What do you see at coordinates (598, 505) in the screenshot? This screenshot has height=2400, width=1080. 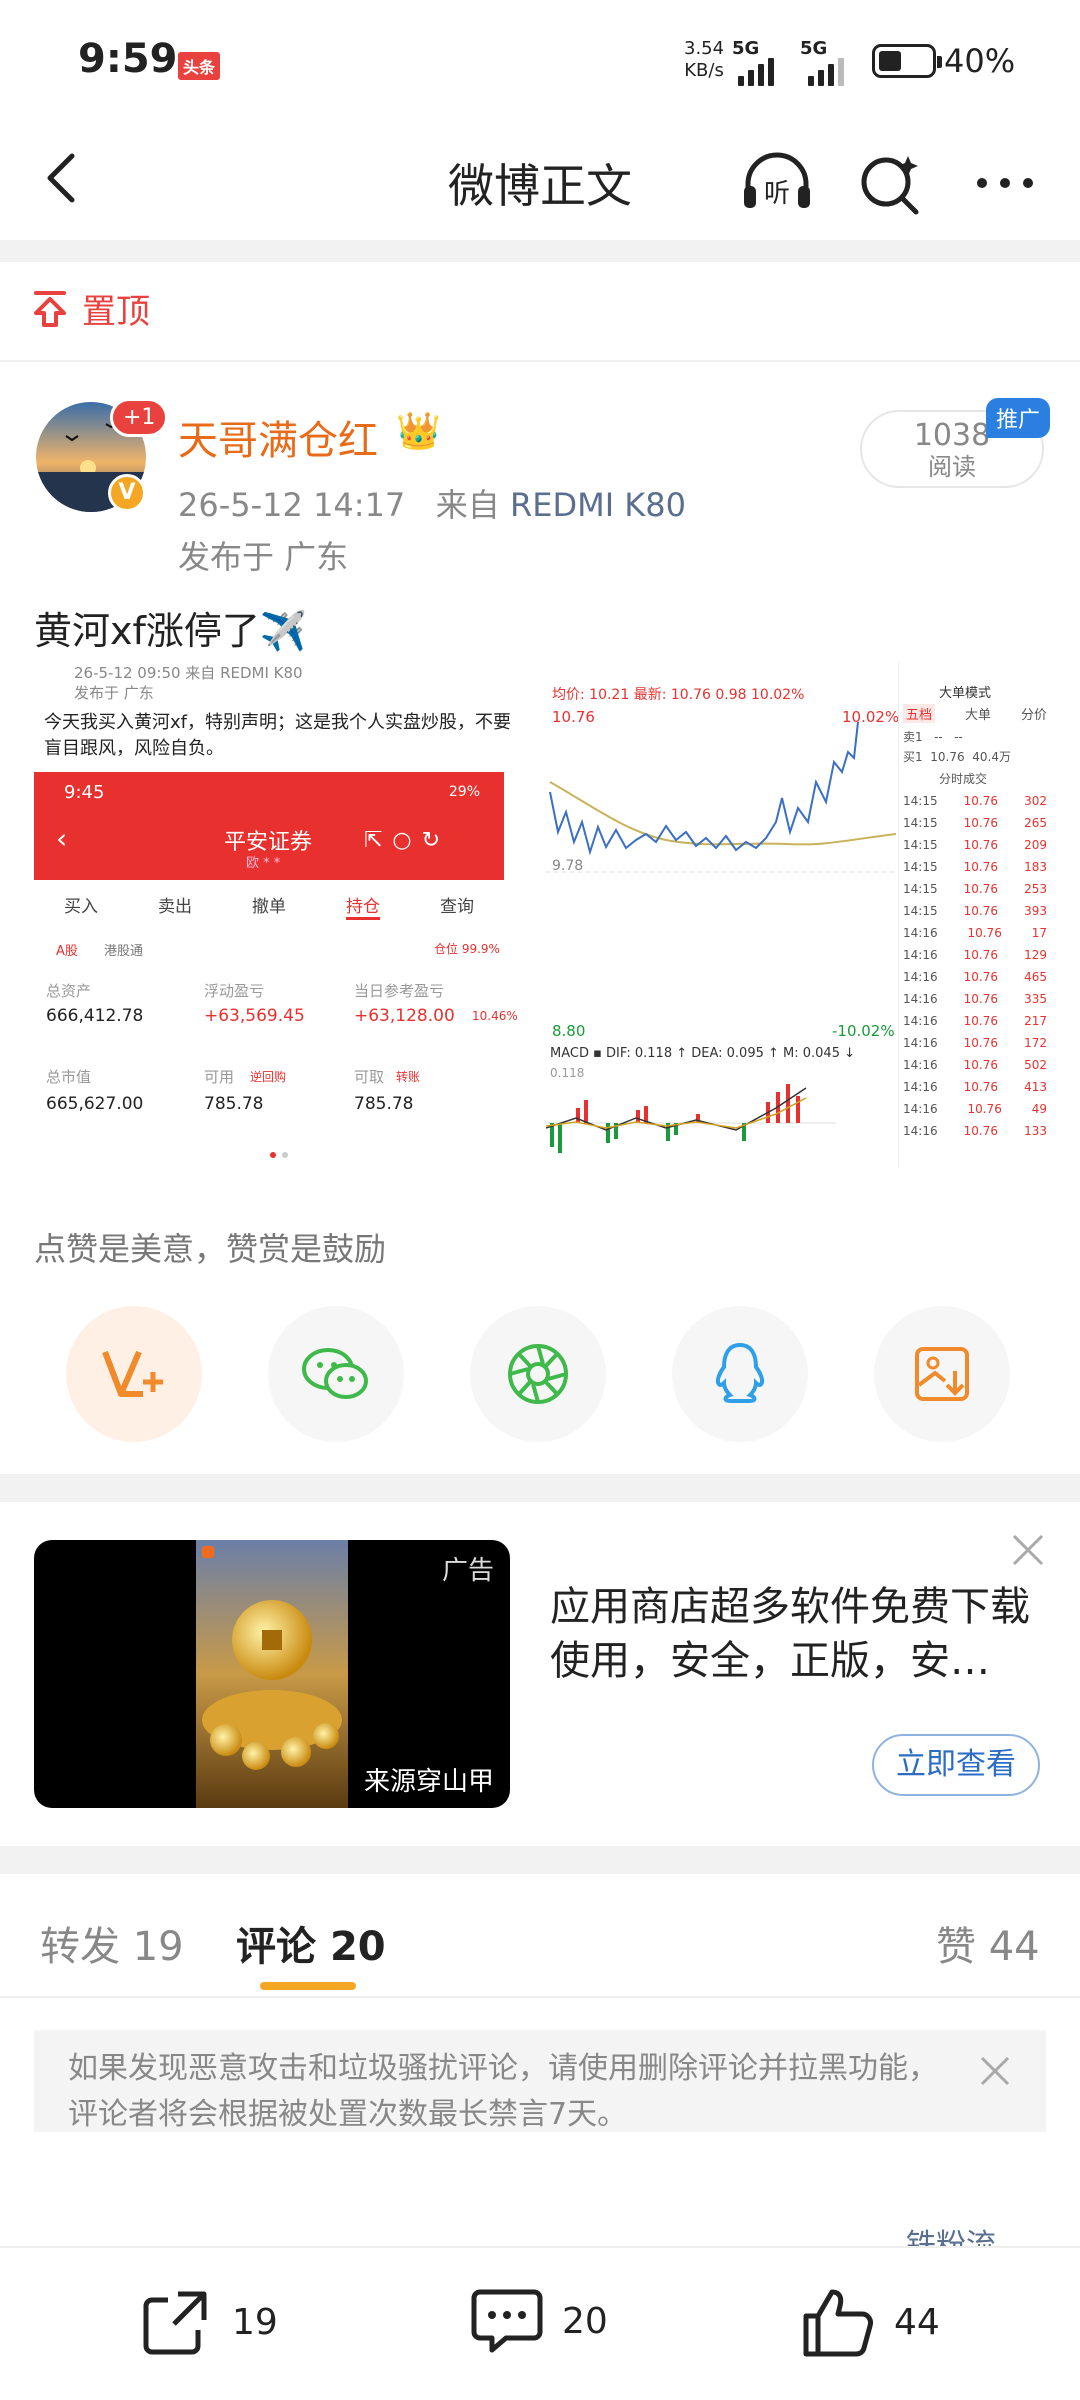 I see `post-device: REDMI K80` at bounding box center [598, 505].